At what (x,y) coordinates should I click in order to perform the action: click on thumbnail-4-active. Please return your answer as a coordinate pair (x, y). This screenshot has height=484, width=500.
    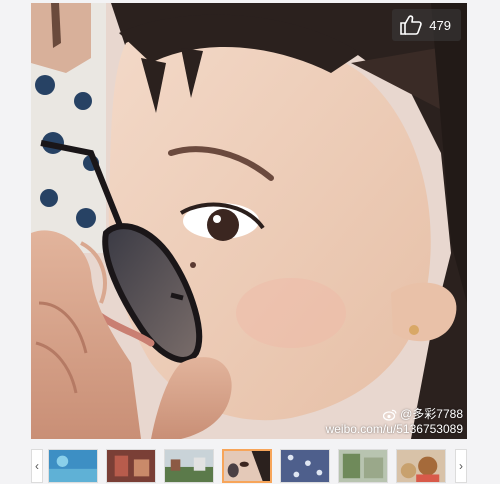
    Looking at the image, I should click on (247, 466).